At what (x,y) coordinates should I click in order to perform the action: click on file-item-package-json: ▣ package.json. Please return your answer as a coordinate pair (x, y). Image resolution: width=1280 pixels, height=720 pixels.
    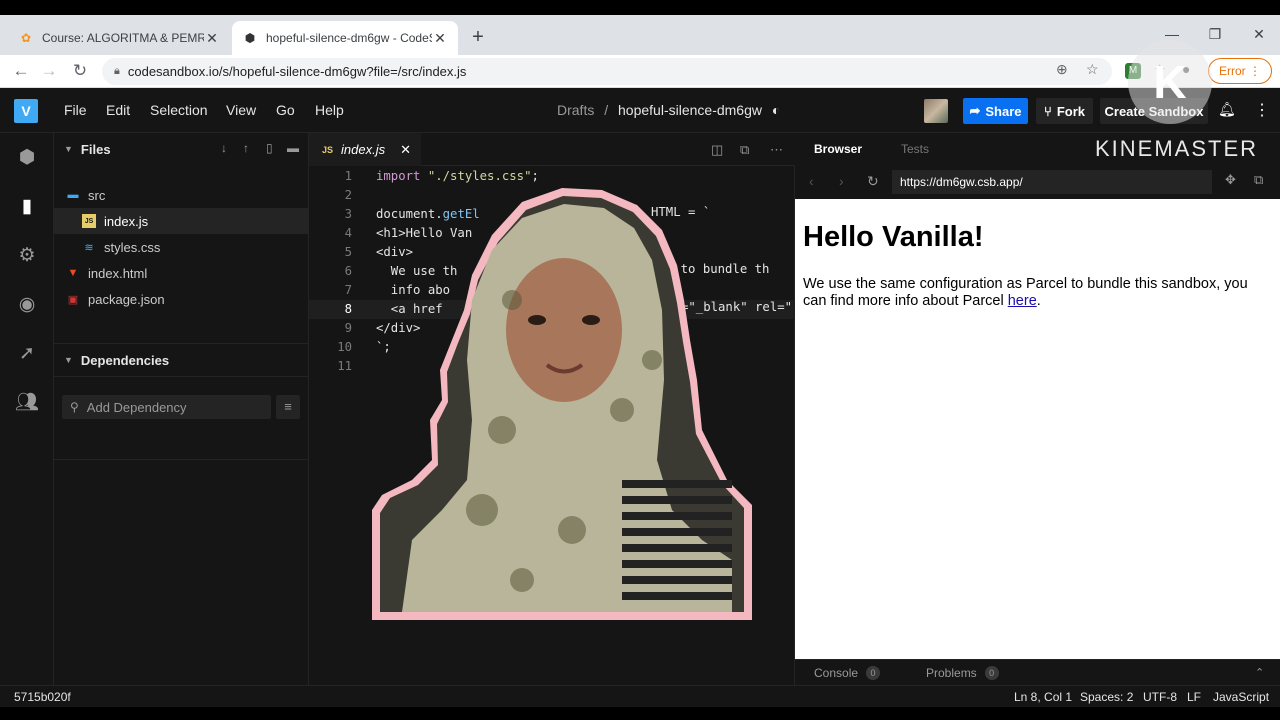
    Looking at the image, I should click on (181, 299).